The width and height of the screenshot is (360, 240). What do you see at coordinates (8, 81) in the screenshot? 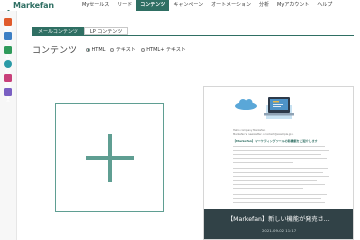
I see `image-icon` at bounding box center [8, 81].